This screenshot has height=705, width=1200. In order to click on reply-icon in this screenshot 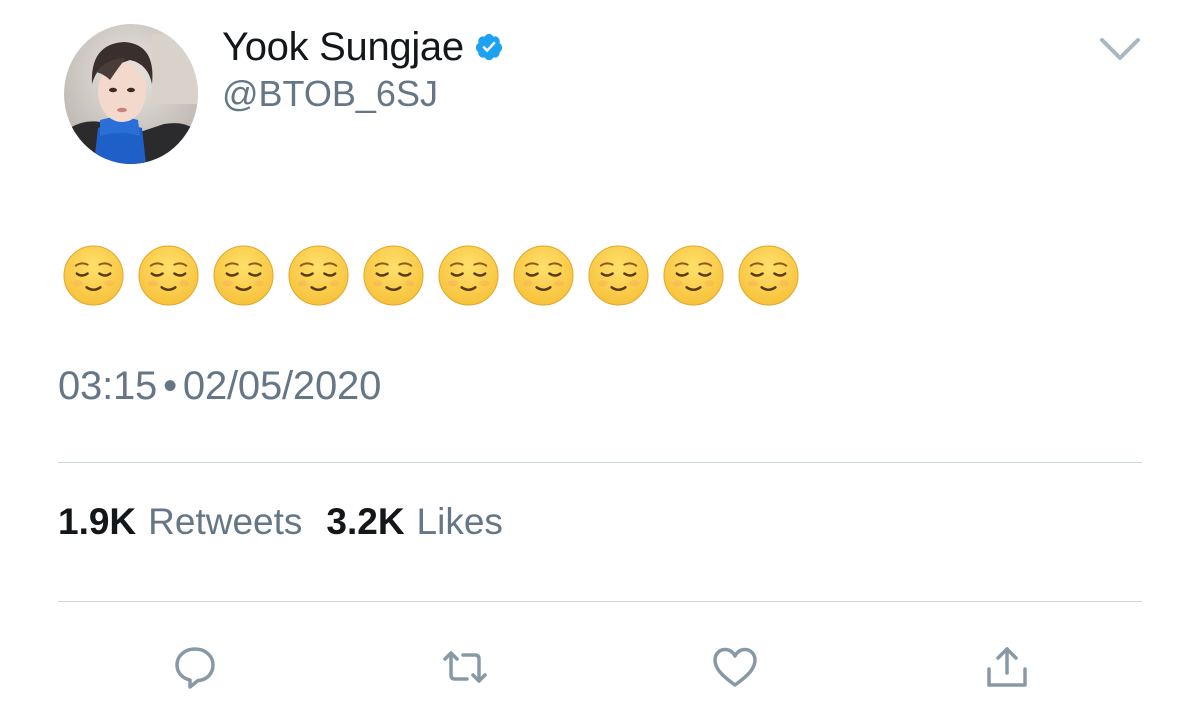, I will do `click(195, 668)`.